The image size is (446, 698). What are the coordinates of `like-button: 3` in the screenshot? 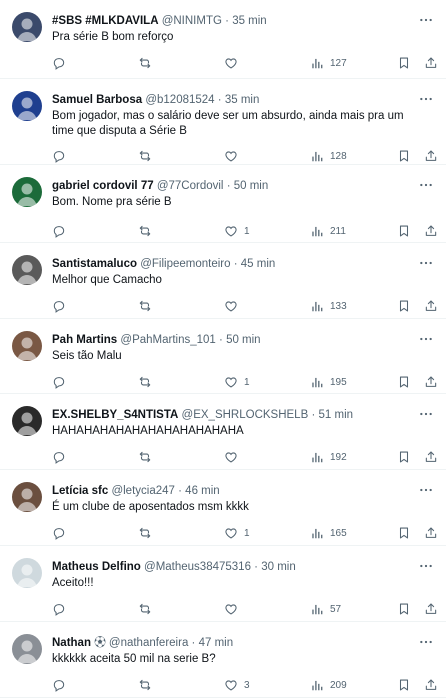 It's located at (237, 685).